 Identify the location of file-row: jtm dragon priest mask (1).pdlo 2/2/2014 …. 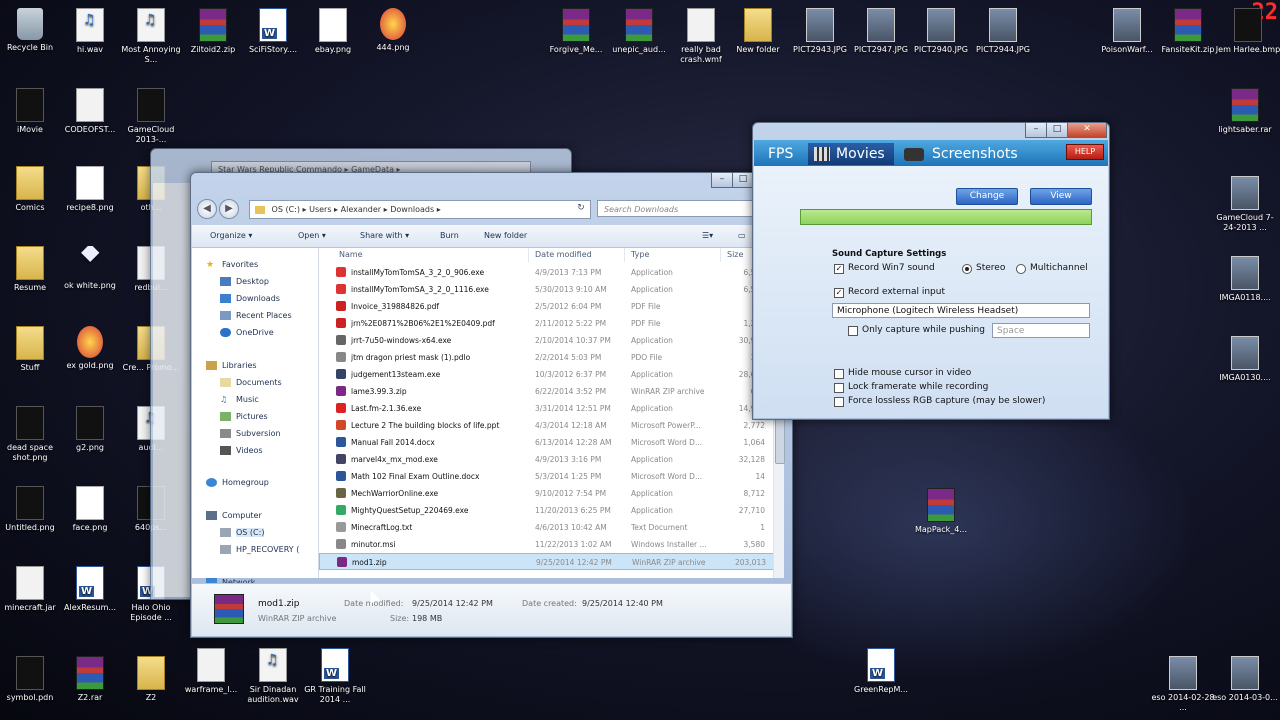
(546, 357).